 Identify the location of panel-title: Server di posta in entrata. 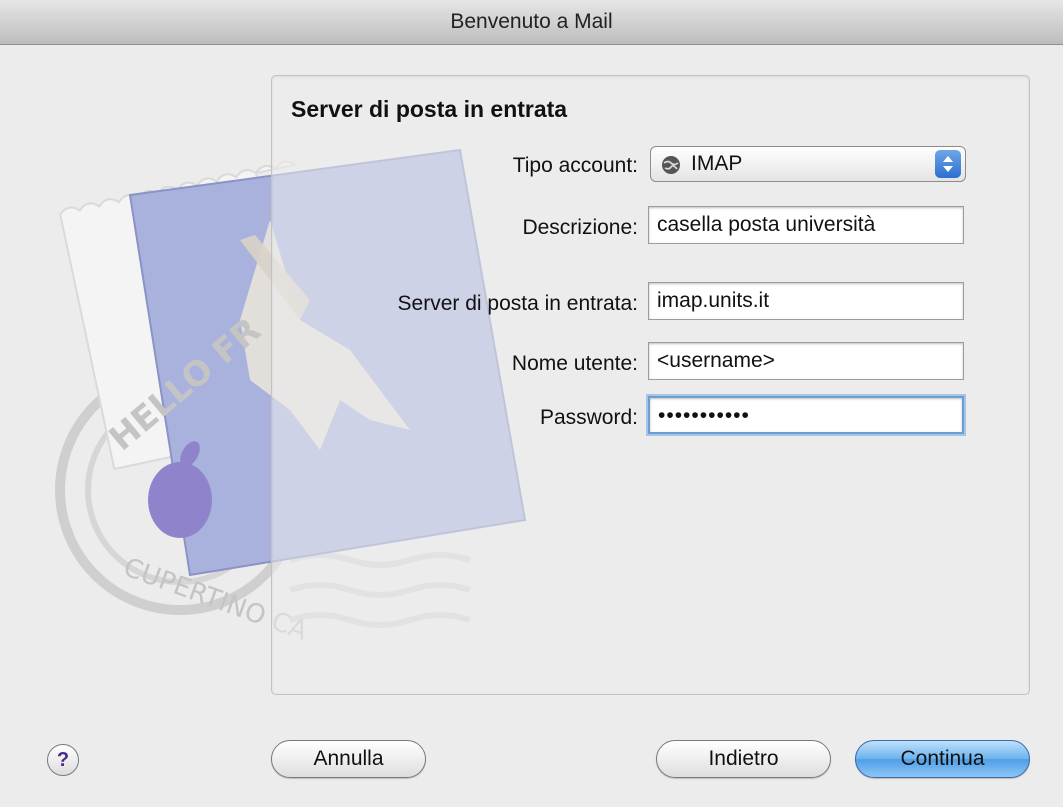
(429, 109).